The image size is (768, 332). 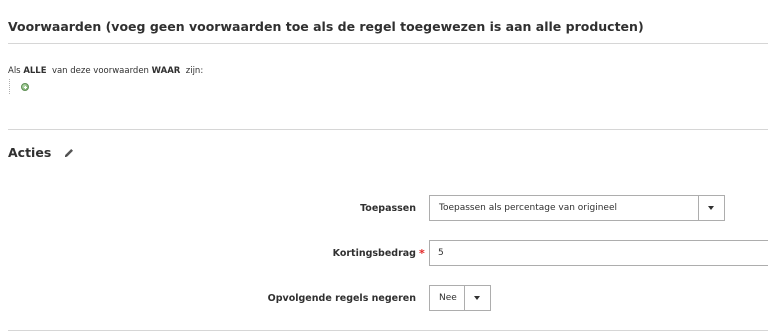 I want to click on actions-title: Acties, so click(x=30, y=152).